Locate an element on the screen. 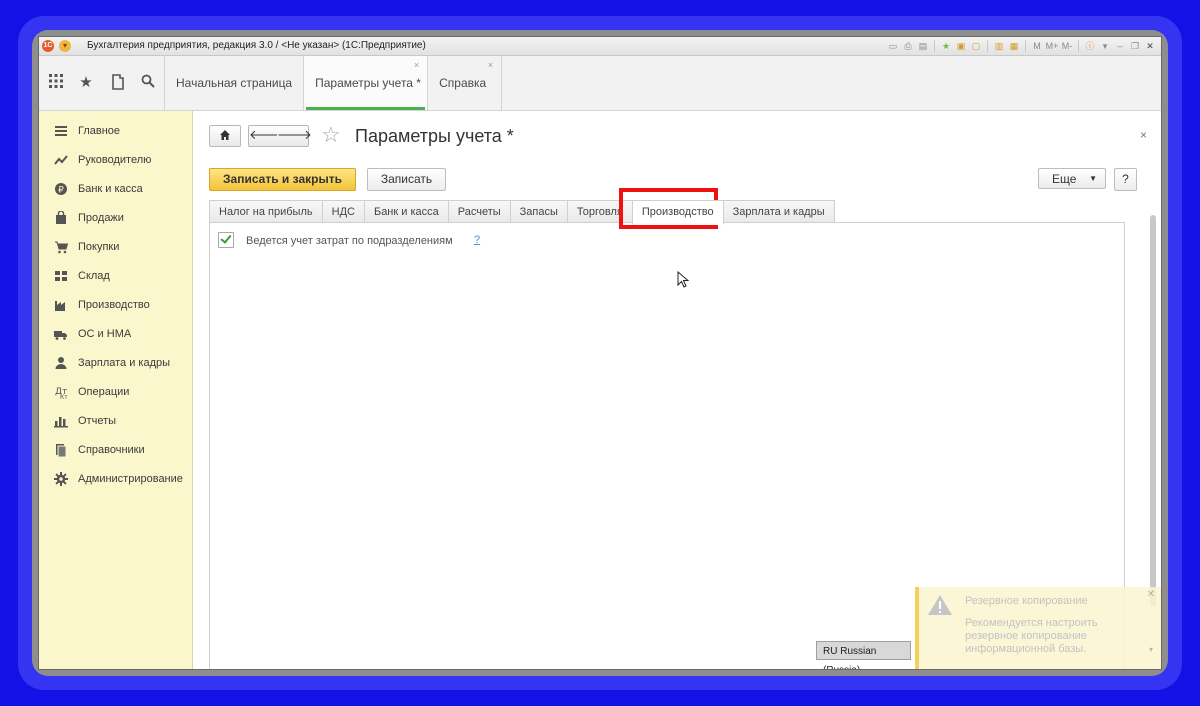 Image resolution: width=1200 pixels, height=706 pixels. tab-label: Начальная страница is located at coordinates (234, 83).